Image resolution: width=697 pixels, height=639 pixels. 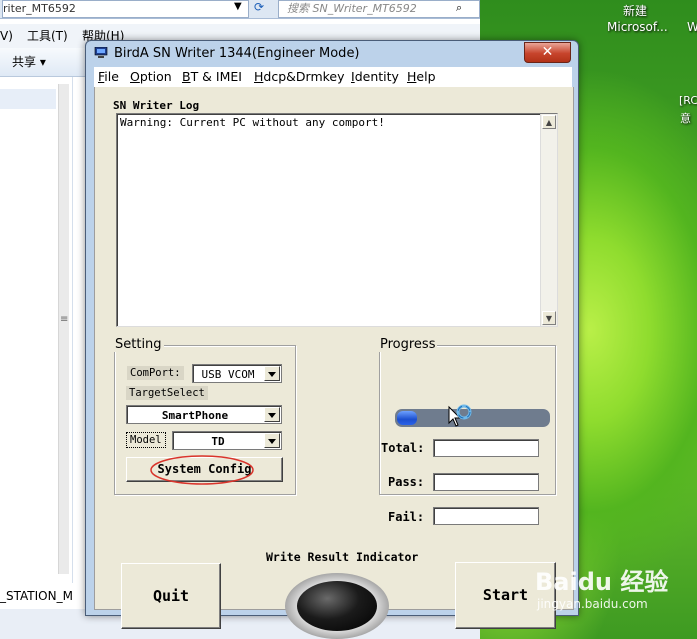 What do you see at coordinates (6, 36) in the screenshot?
I see `explorer-menu-view: V)` at bounding box center [6, 36].